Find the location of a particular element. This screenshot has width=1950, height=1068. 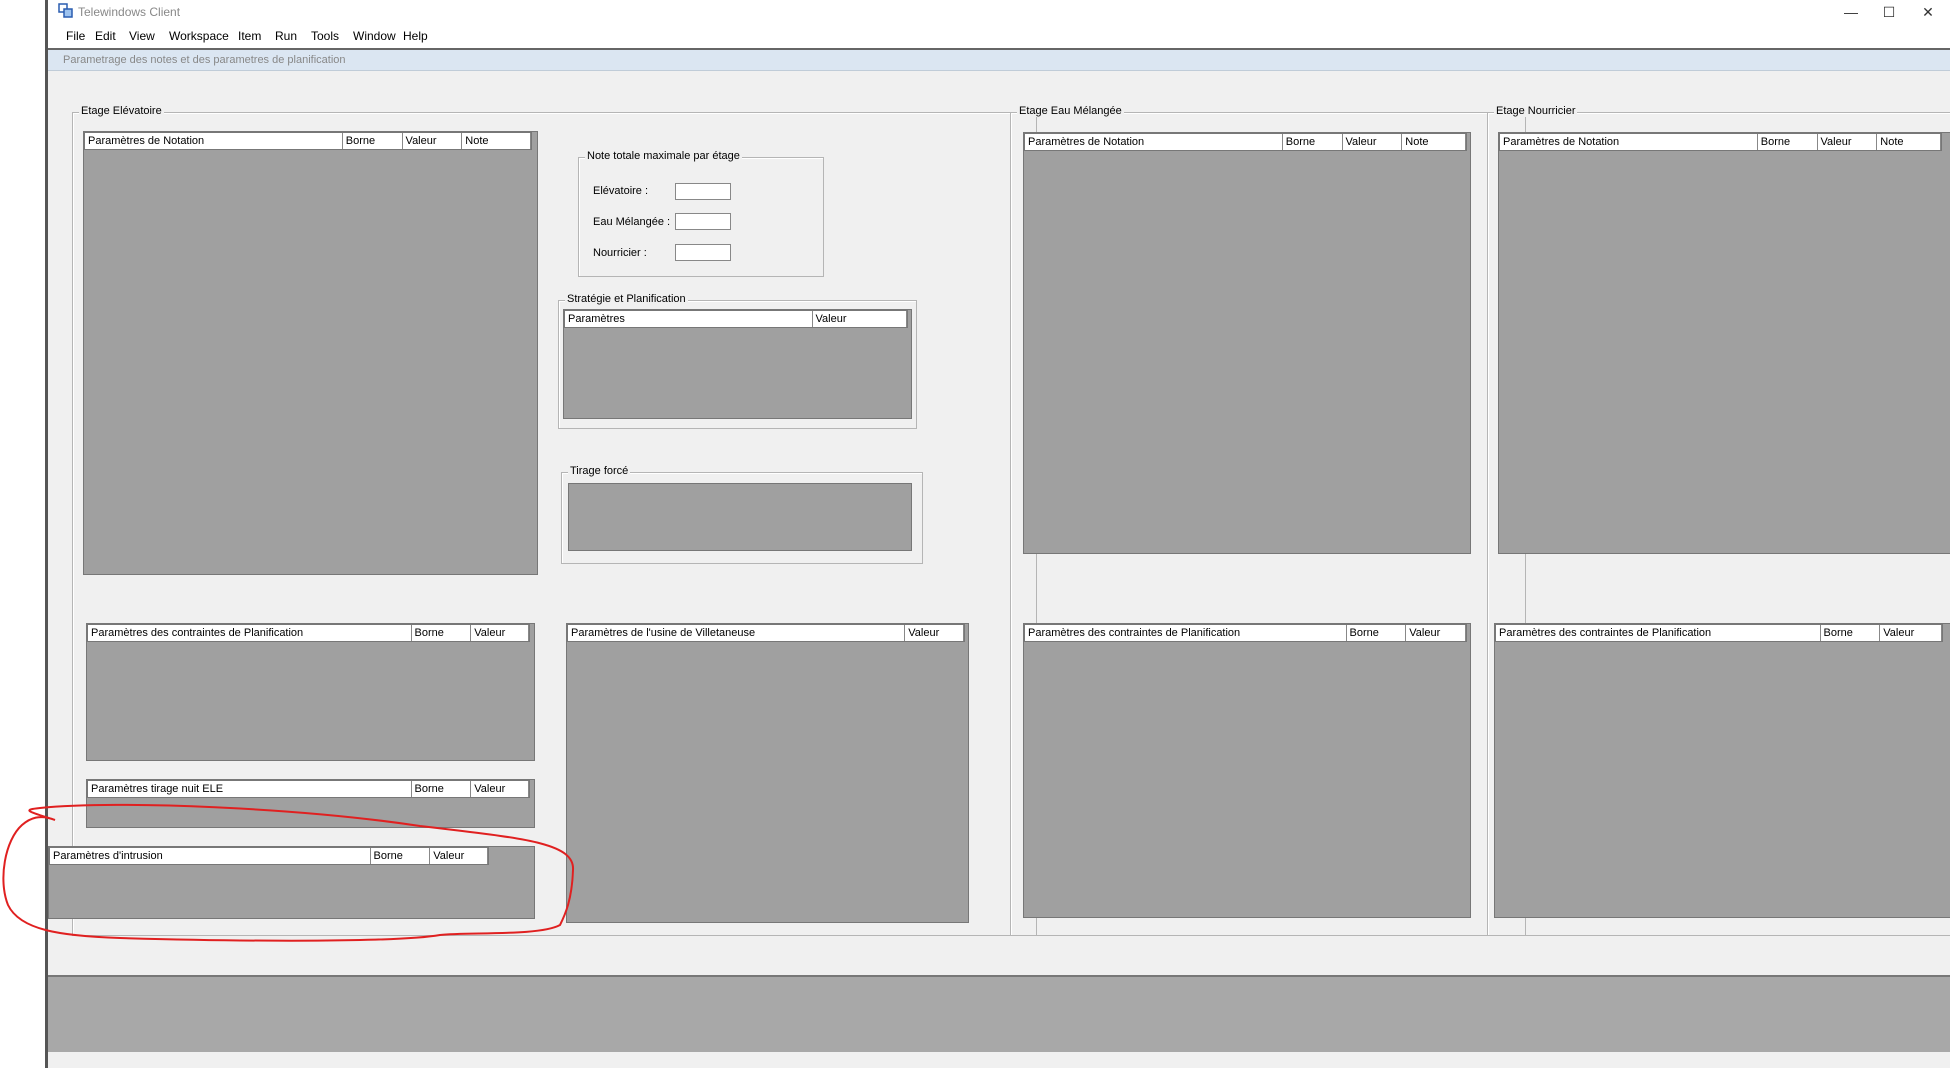

menu-help: Help is located at coordinates (415, 36).